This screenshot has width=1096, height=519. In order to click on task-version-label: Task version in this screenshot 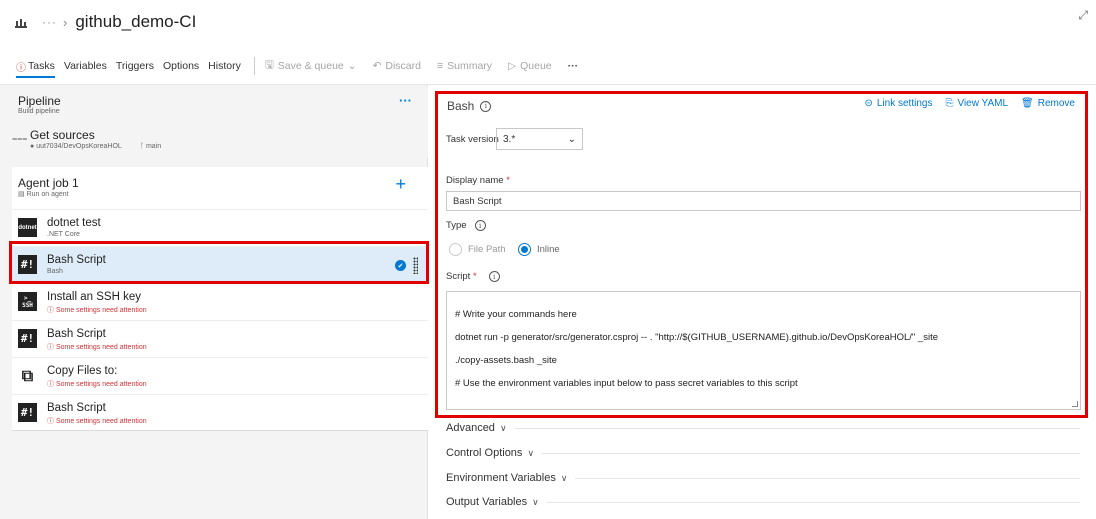, I will do `click(472, 139)`.